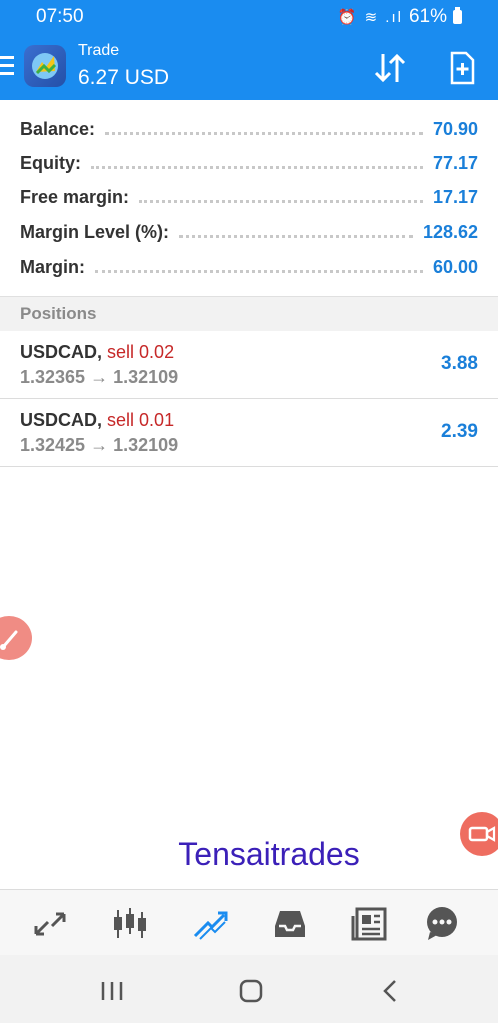 The height and width of the screenshot is (1023, 498). What do you see at coordinates (455, 266) in the screenshot?
I see `summary-value: 60.00` at bounding box center [455, 266].